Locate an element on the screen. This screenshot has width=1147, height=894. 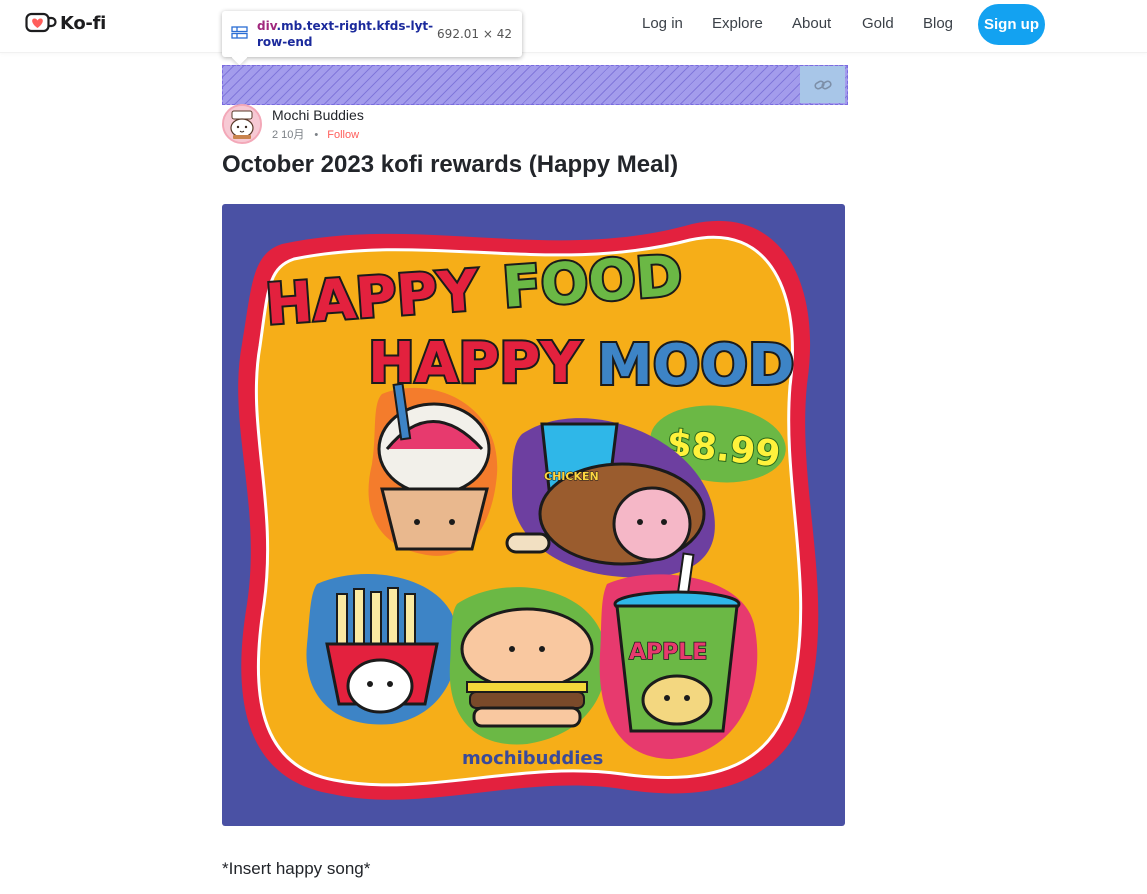
nav-blog: Blog is located at coordinates (938, 23).